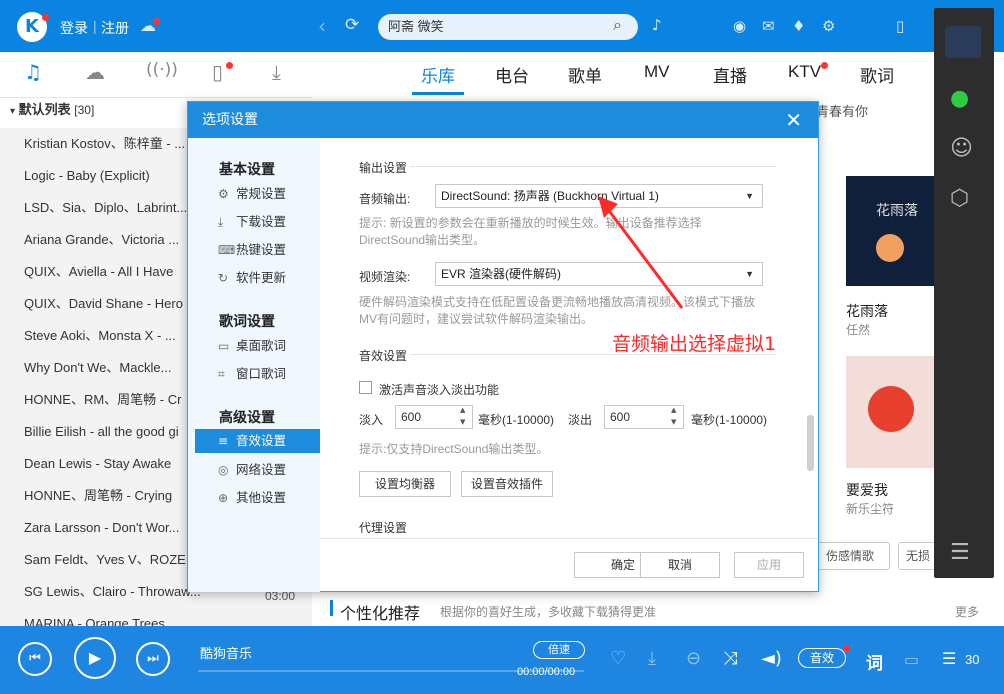 The width and height of the screenshot is (1004, 694). Describe the element at coordinates (623, 75) in the screenshot. I see `main-tabs` at that location.